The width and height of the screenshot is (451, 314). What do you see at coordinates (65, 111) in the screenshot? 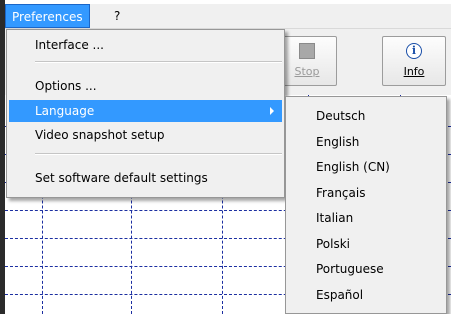
I see `menu-item-language-label: Language` at bounding box center [65, 111].